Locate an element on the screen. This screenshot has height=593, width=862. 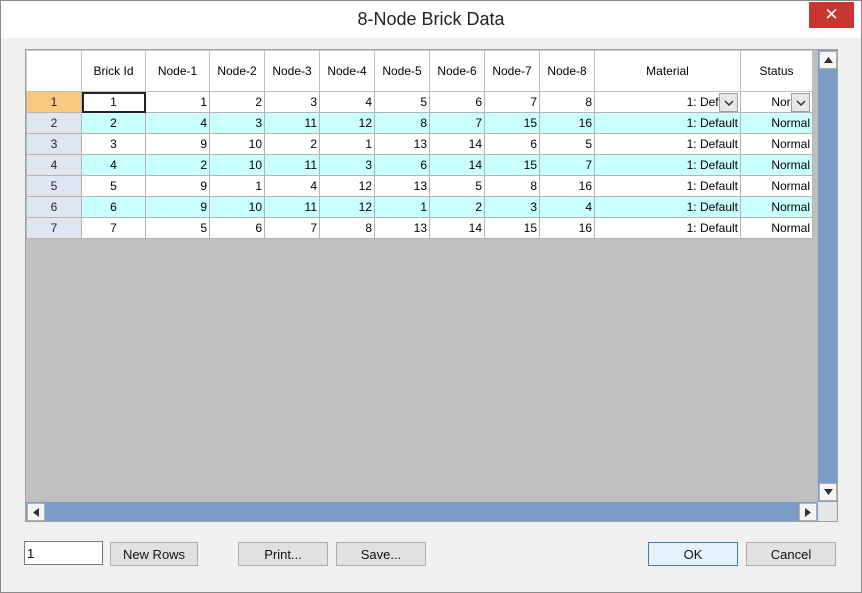
status-select: Normal is located at coordinates (776, 102).